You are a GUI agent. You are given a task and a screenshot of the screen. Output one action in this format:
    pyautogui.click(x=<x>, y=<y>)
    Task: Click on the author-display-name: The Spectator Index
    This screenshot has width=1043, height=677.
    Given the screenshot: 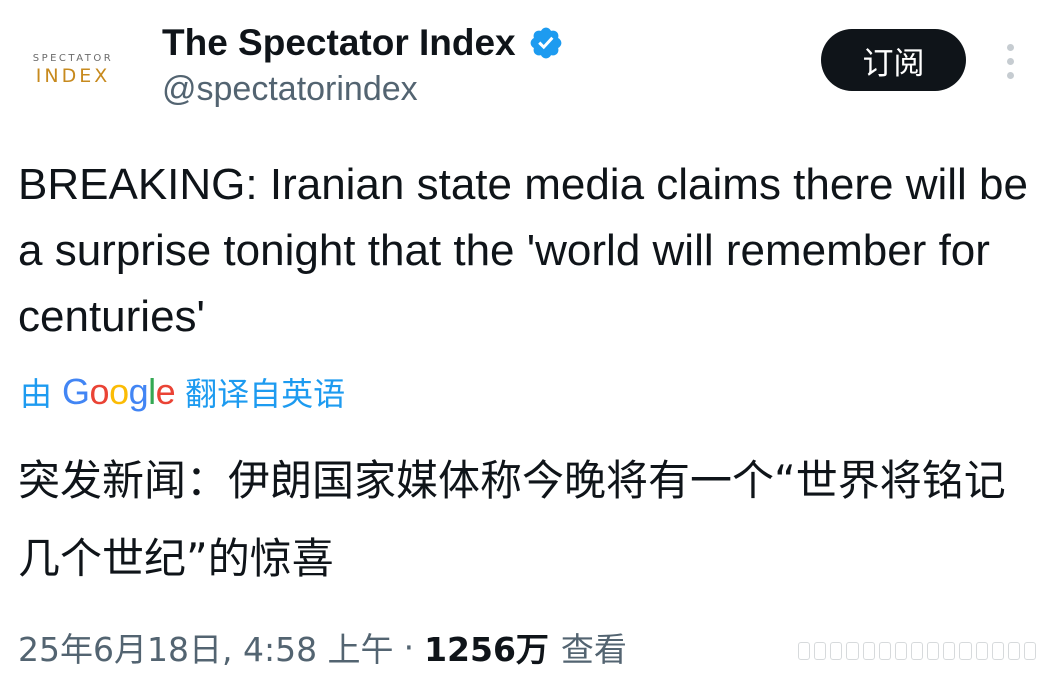 What is the action you would take?
    pyautogui.click(x=339, y=43)
    